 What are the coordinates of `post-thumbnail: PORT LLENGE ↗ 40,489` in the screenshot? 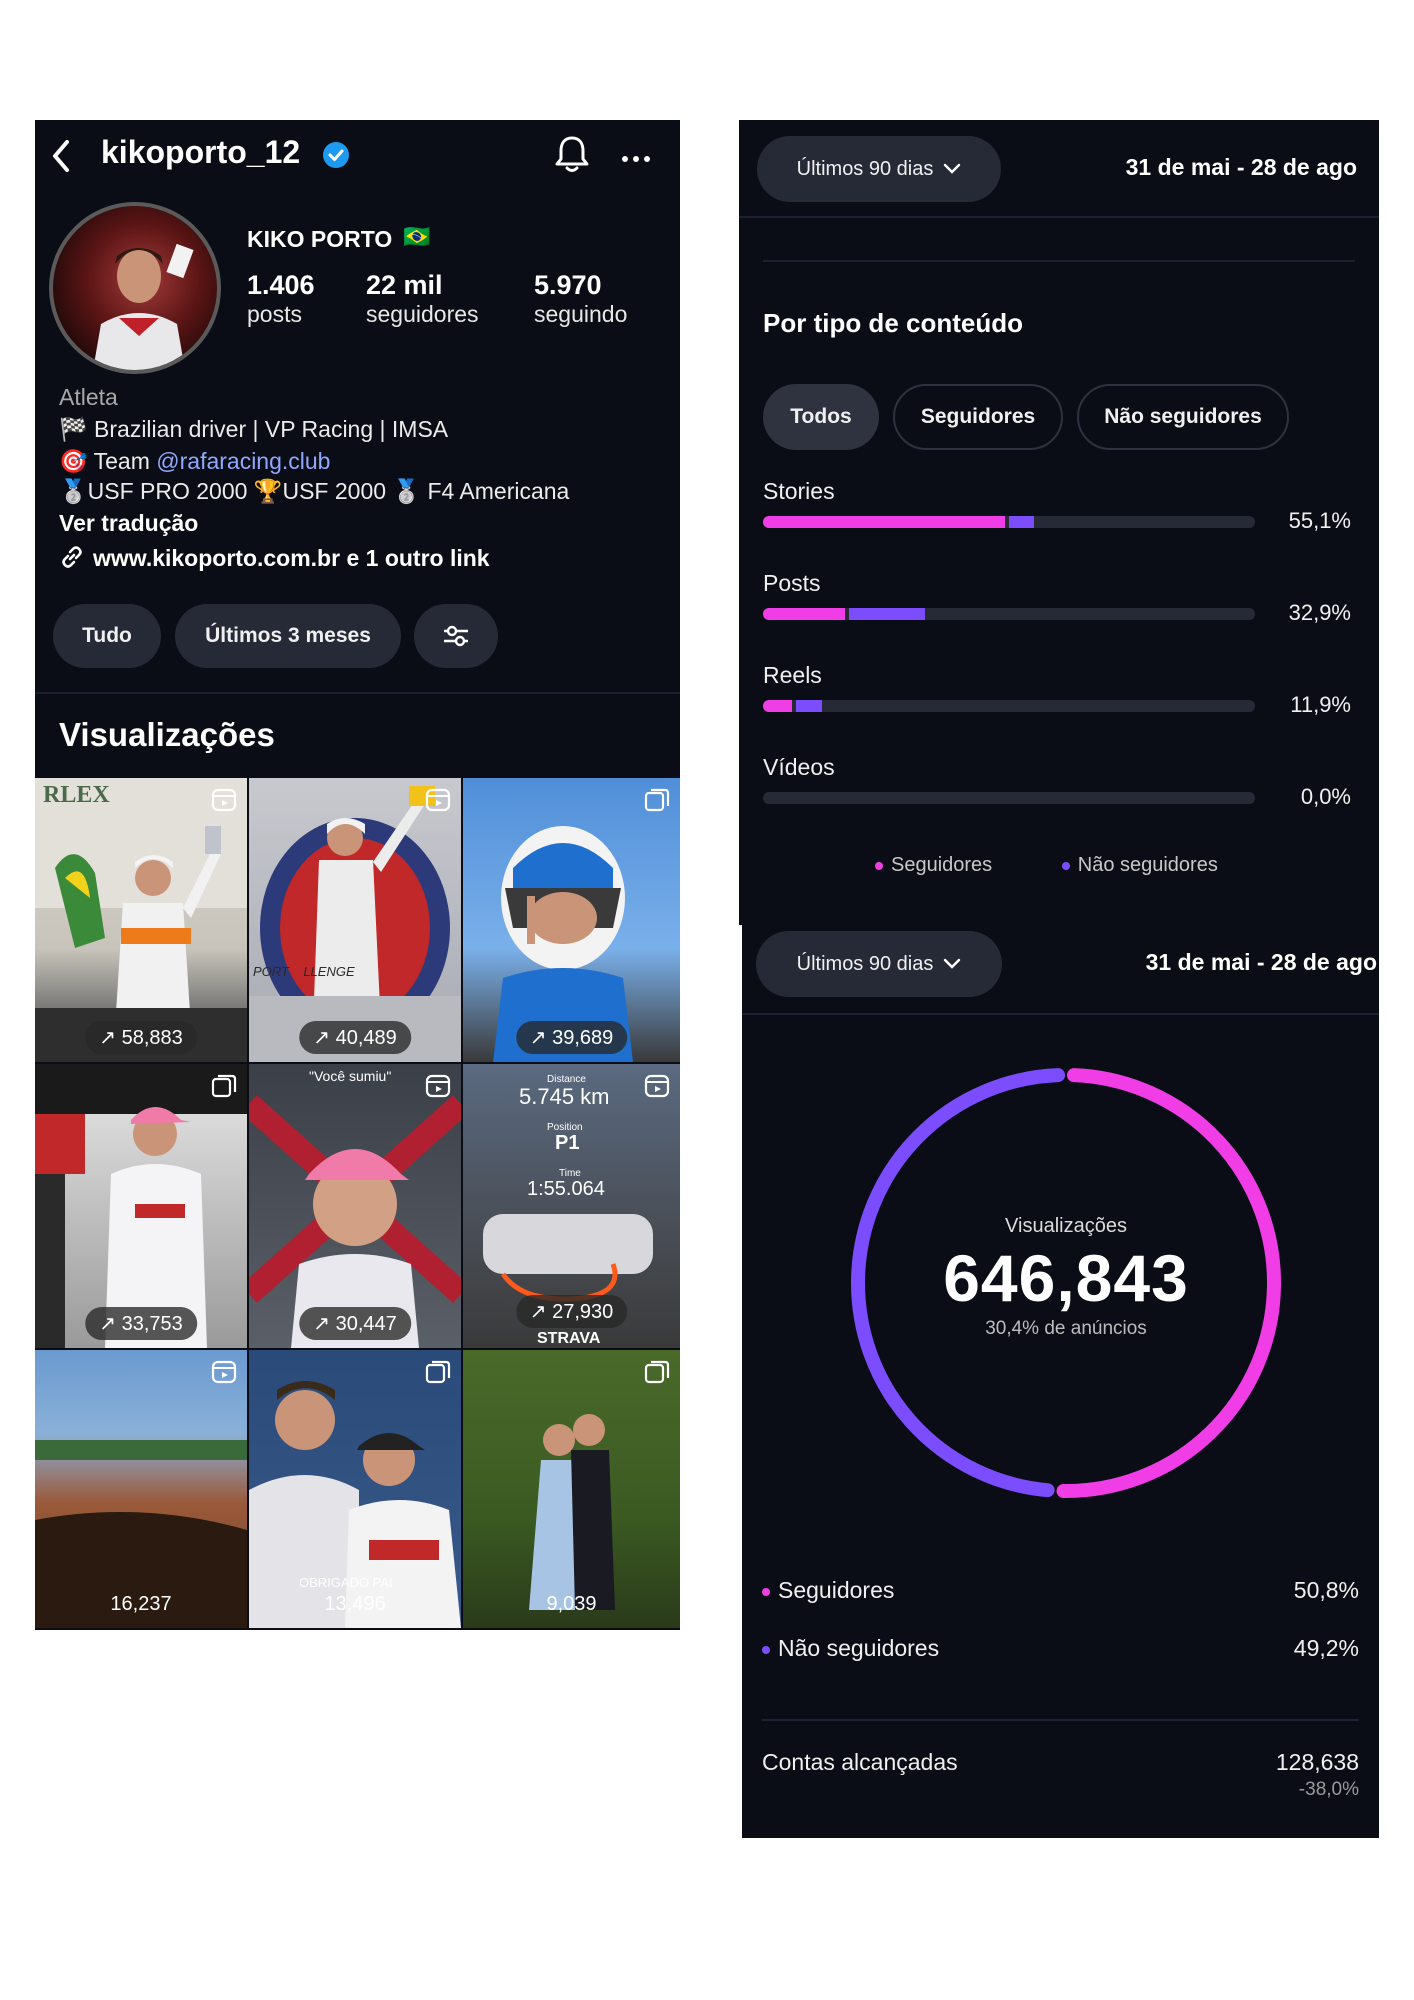 It's located at (355, 920).